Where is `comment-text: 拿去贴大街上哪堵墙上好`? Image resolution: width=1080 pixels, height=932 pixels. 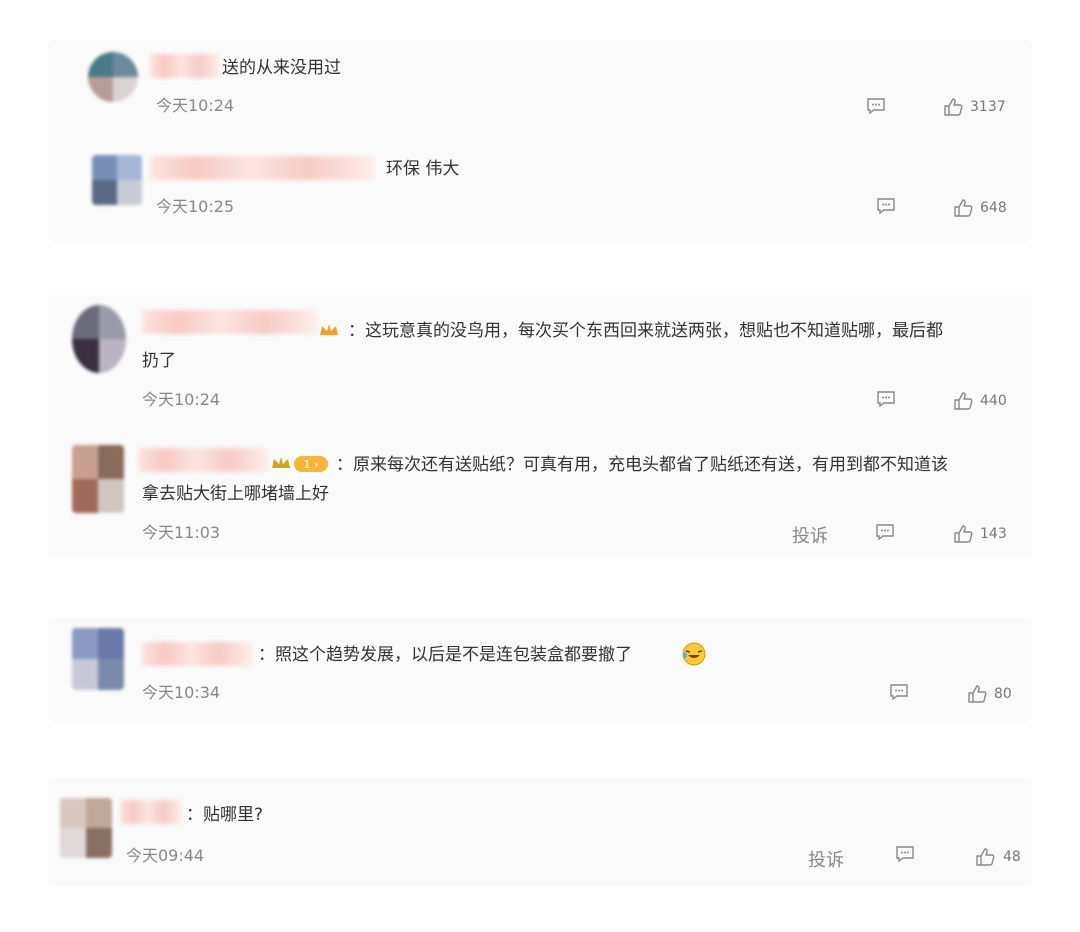 comment-text: 拿去贴大街上哪堵墙上好 is located at coordinates (235, 494).